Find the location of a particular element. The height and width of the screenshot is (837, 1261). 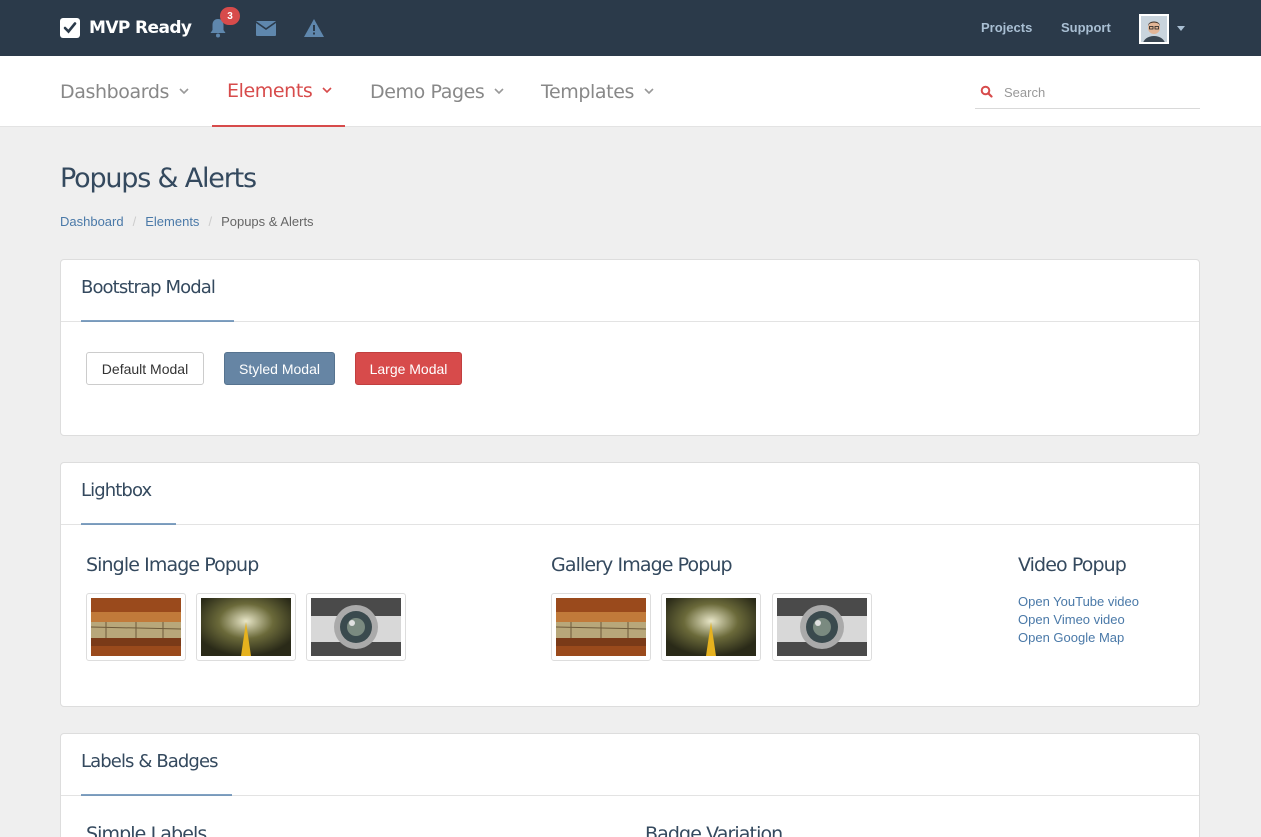

nav-elements-label: Elements is located at coordinates (270, 90).